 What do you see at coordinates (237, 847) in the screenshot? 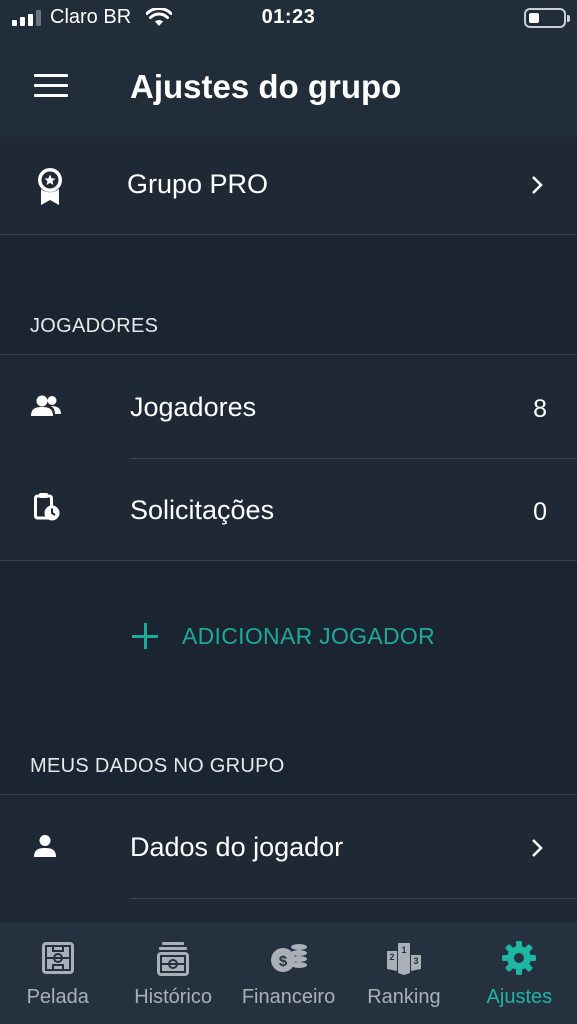
I see `dados-do-jogador-label: Dados do jogador` at bounding box center [237, 847].